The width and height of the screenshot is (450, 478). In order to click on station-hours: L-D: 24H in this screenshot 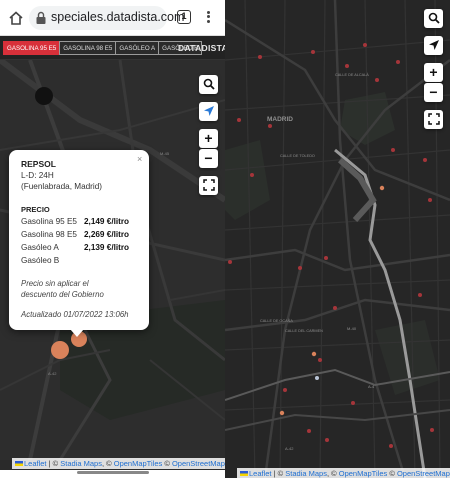, I will do `click(37, 175)`.